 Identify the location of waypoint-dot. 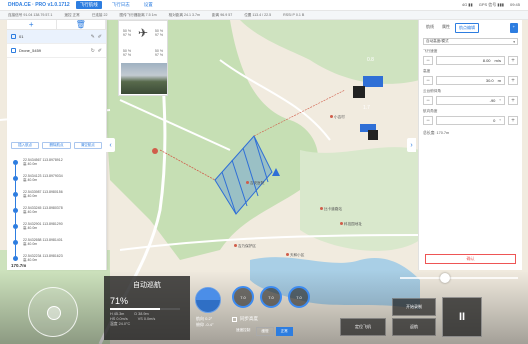
(15, 258).